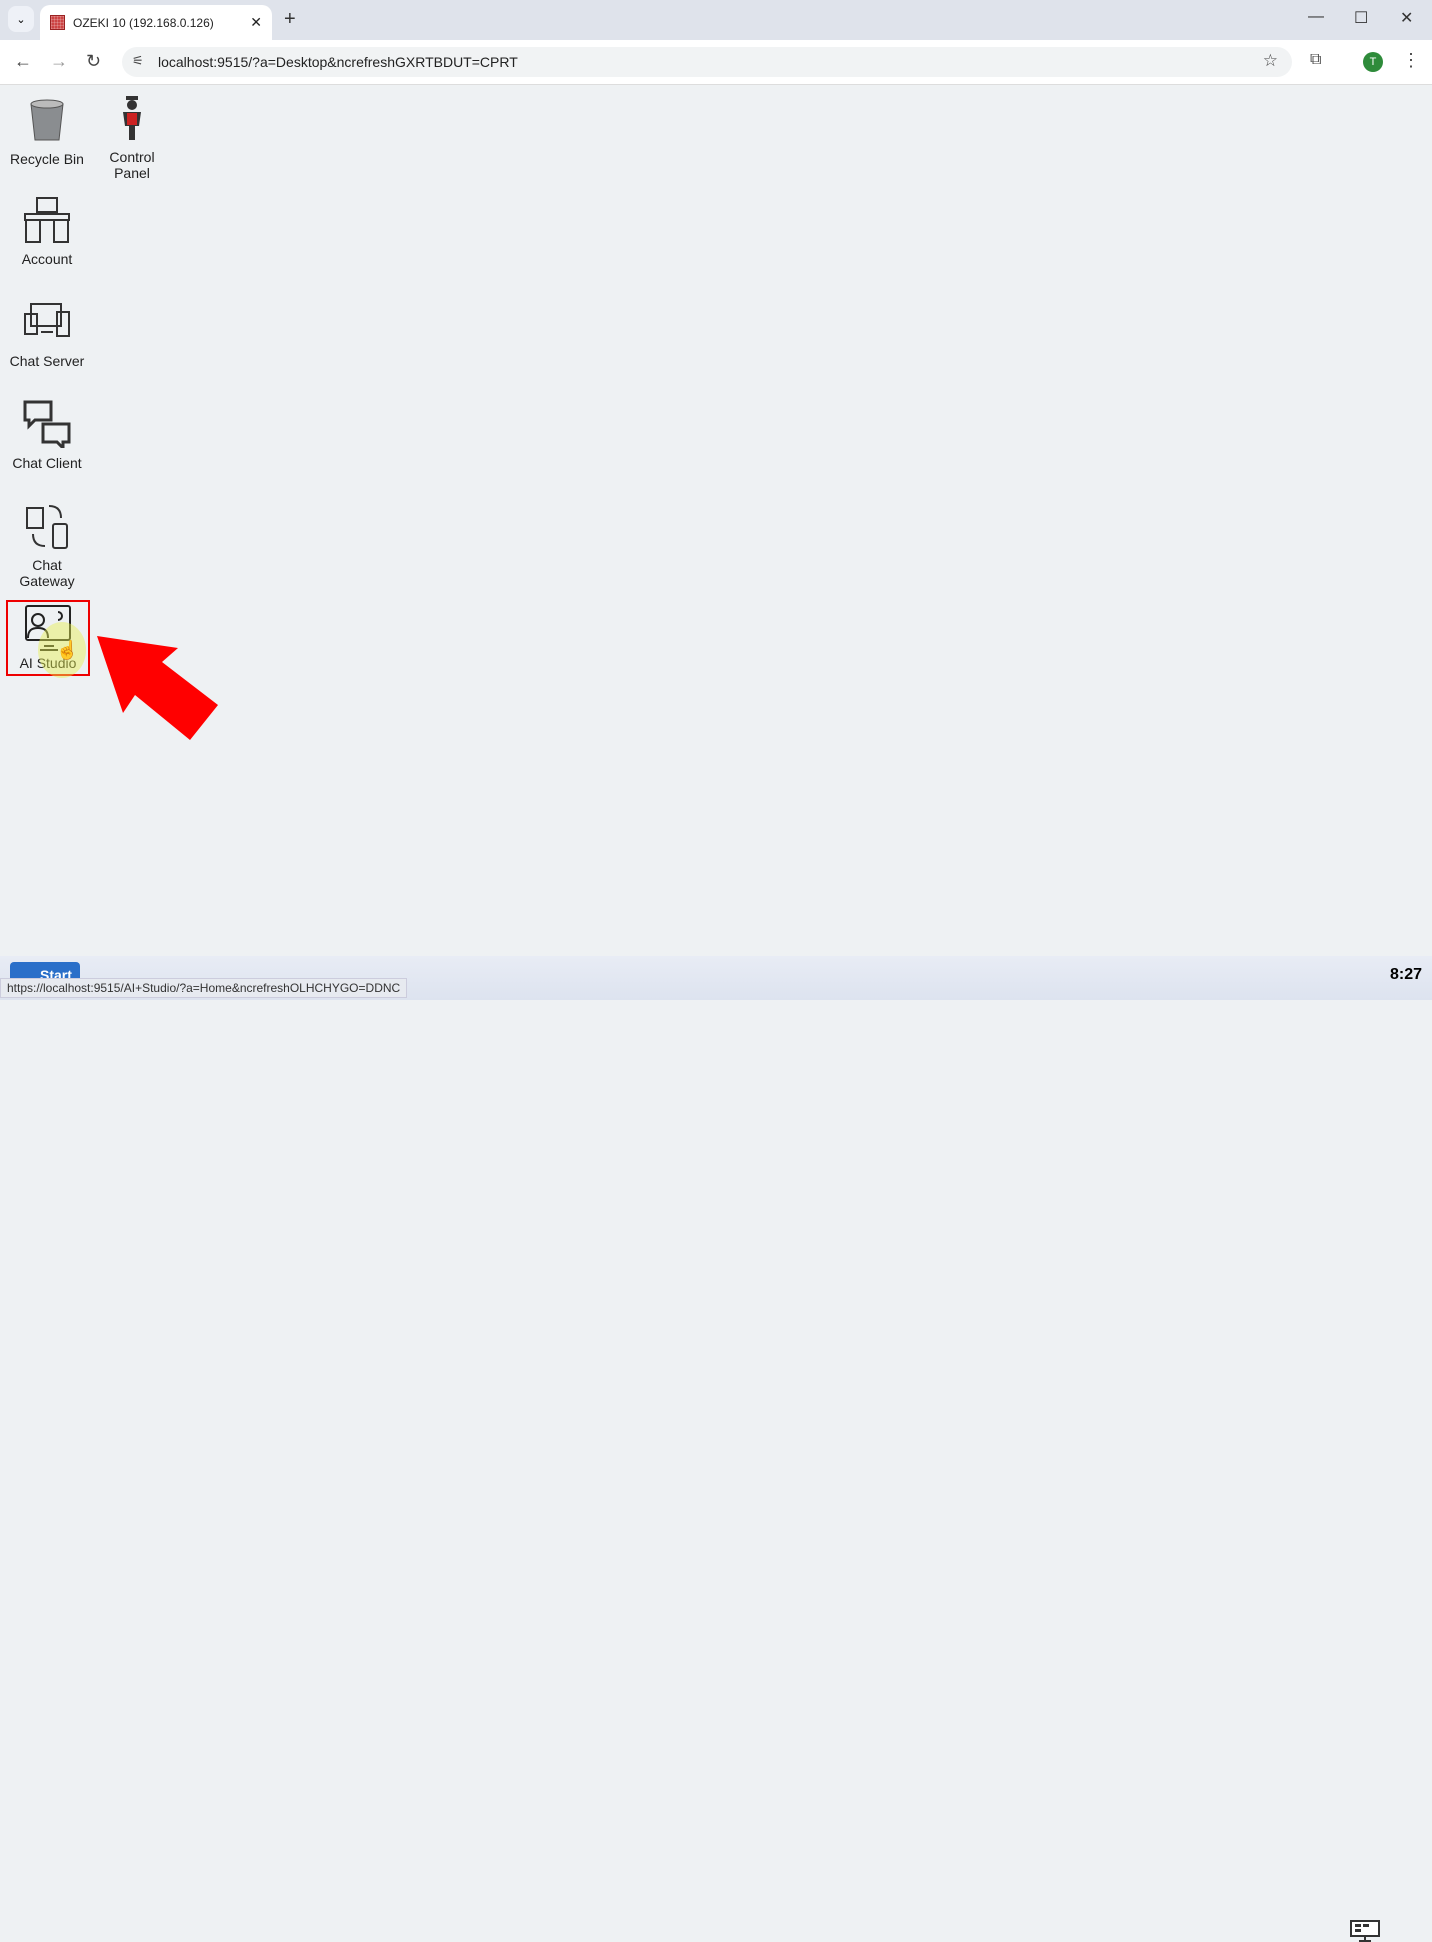 The height and width of the screenshot is (1942, 1432). I want to click on red-arrow-annotation, so click(157, 688).